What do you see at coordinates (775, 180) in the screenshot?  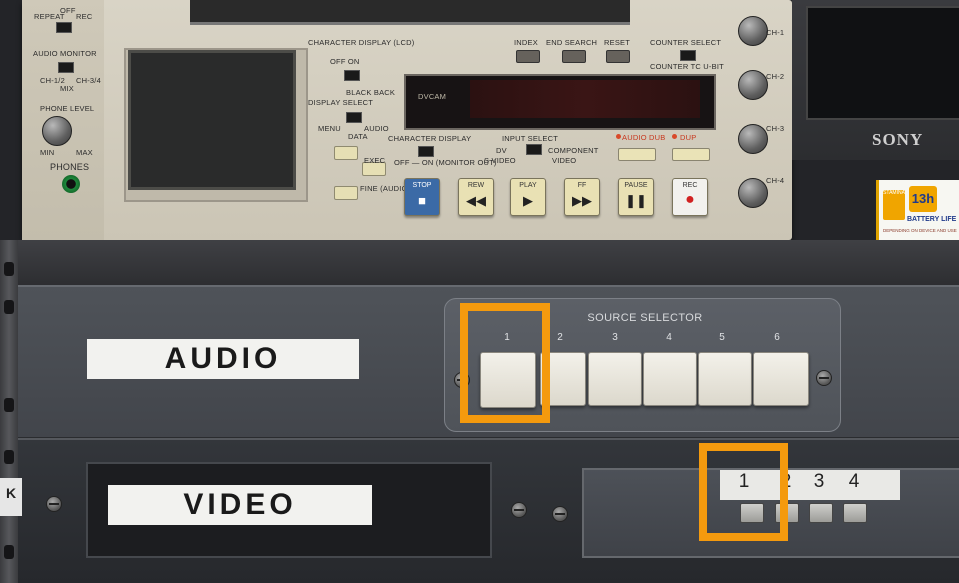 I see `ch4-label: CH-4` at bounding box center [775, 180].